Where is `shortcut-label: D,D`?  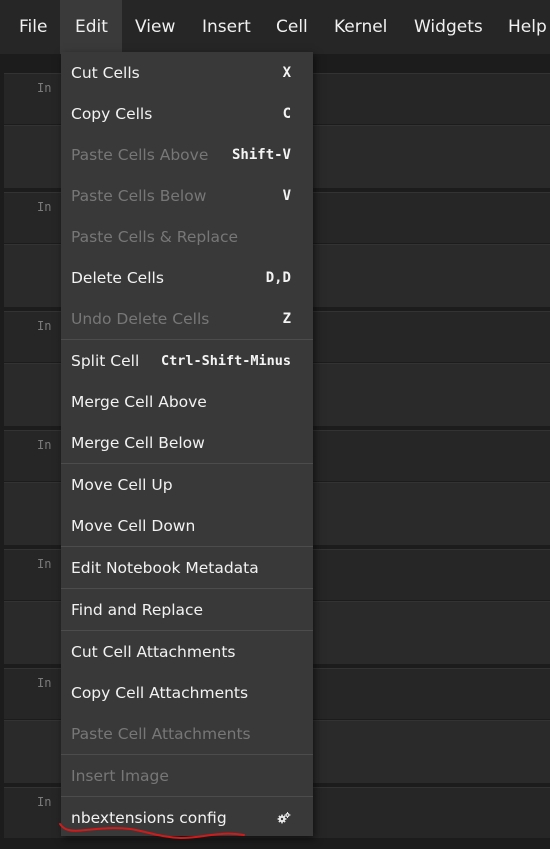
shortcut-label: D,D is located at coordinates (278, 277).